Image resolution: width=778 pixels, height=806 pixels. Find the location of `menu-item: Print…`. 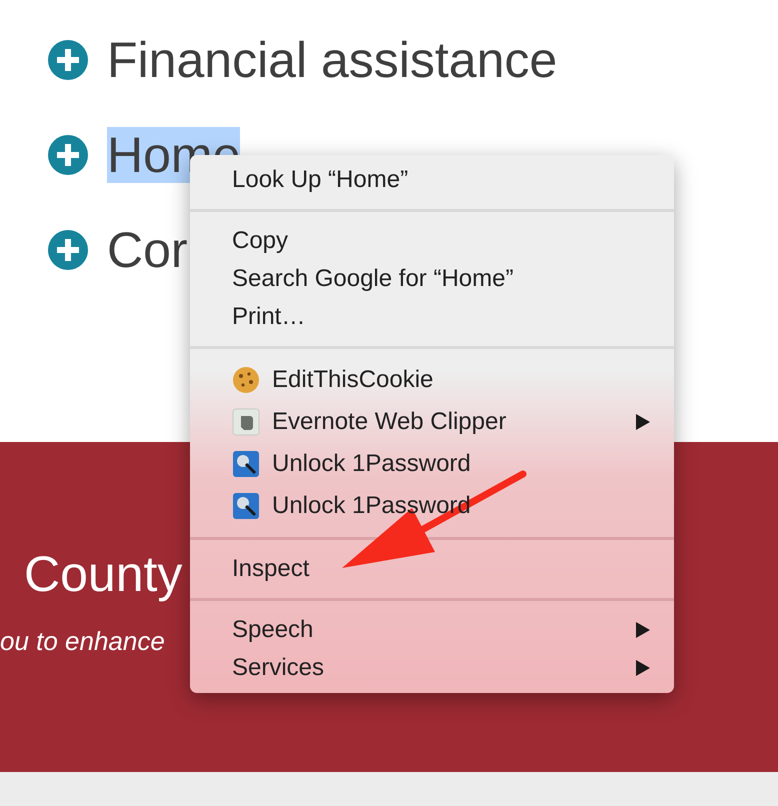

menu-item: Print… is located at coordinates (432, 317).